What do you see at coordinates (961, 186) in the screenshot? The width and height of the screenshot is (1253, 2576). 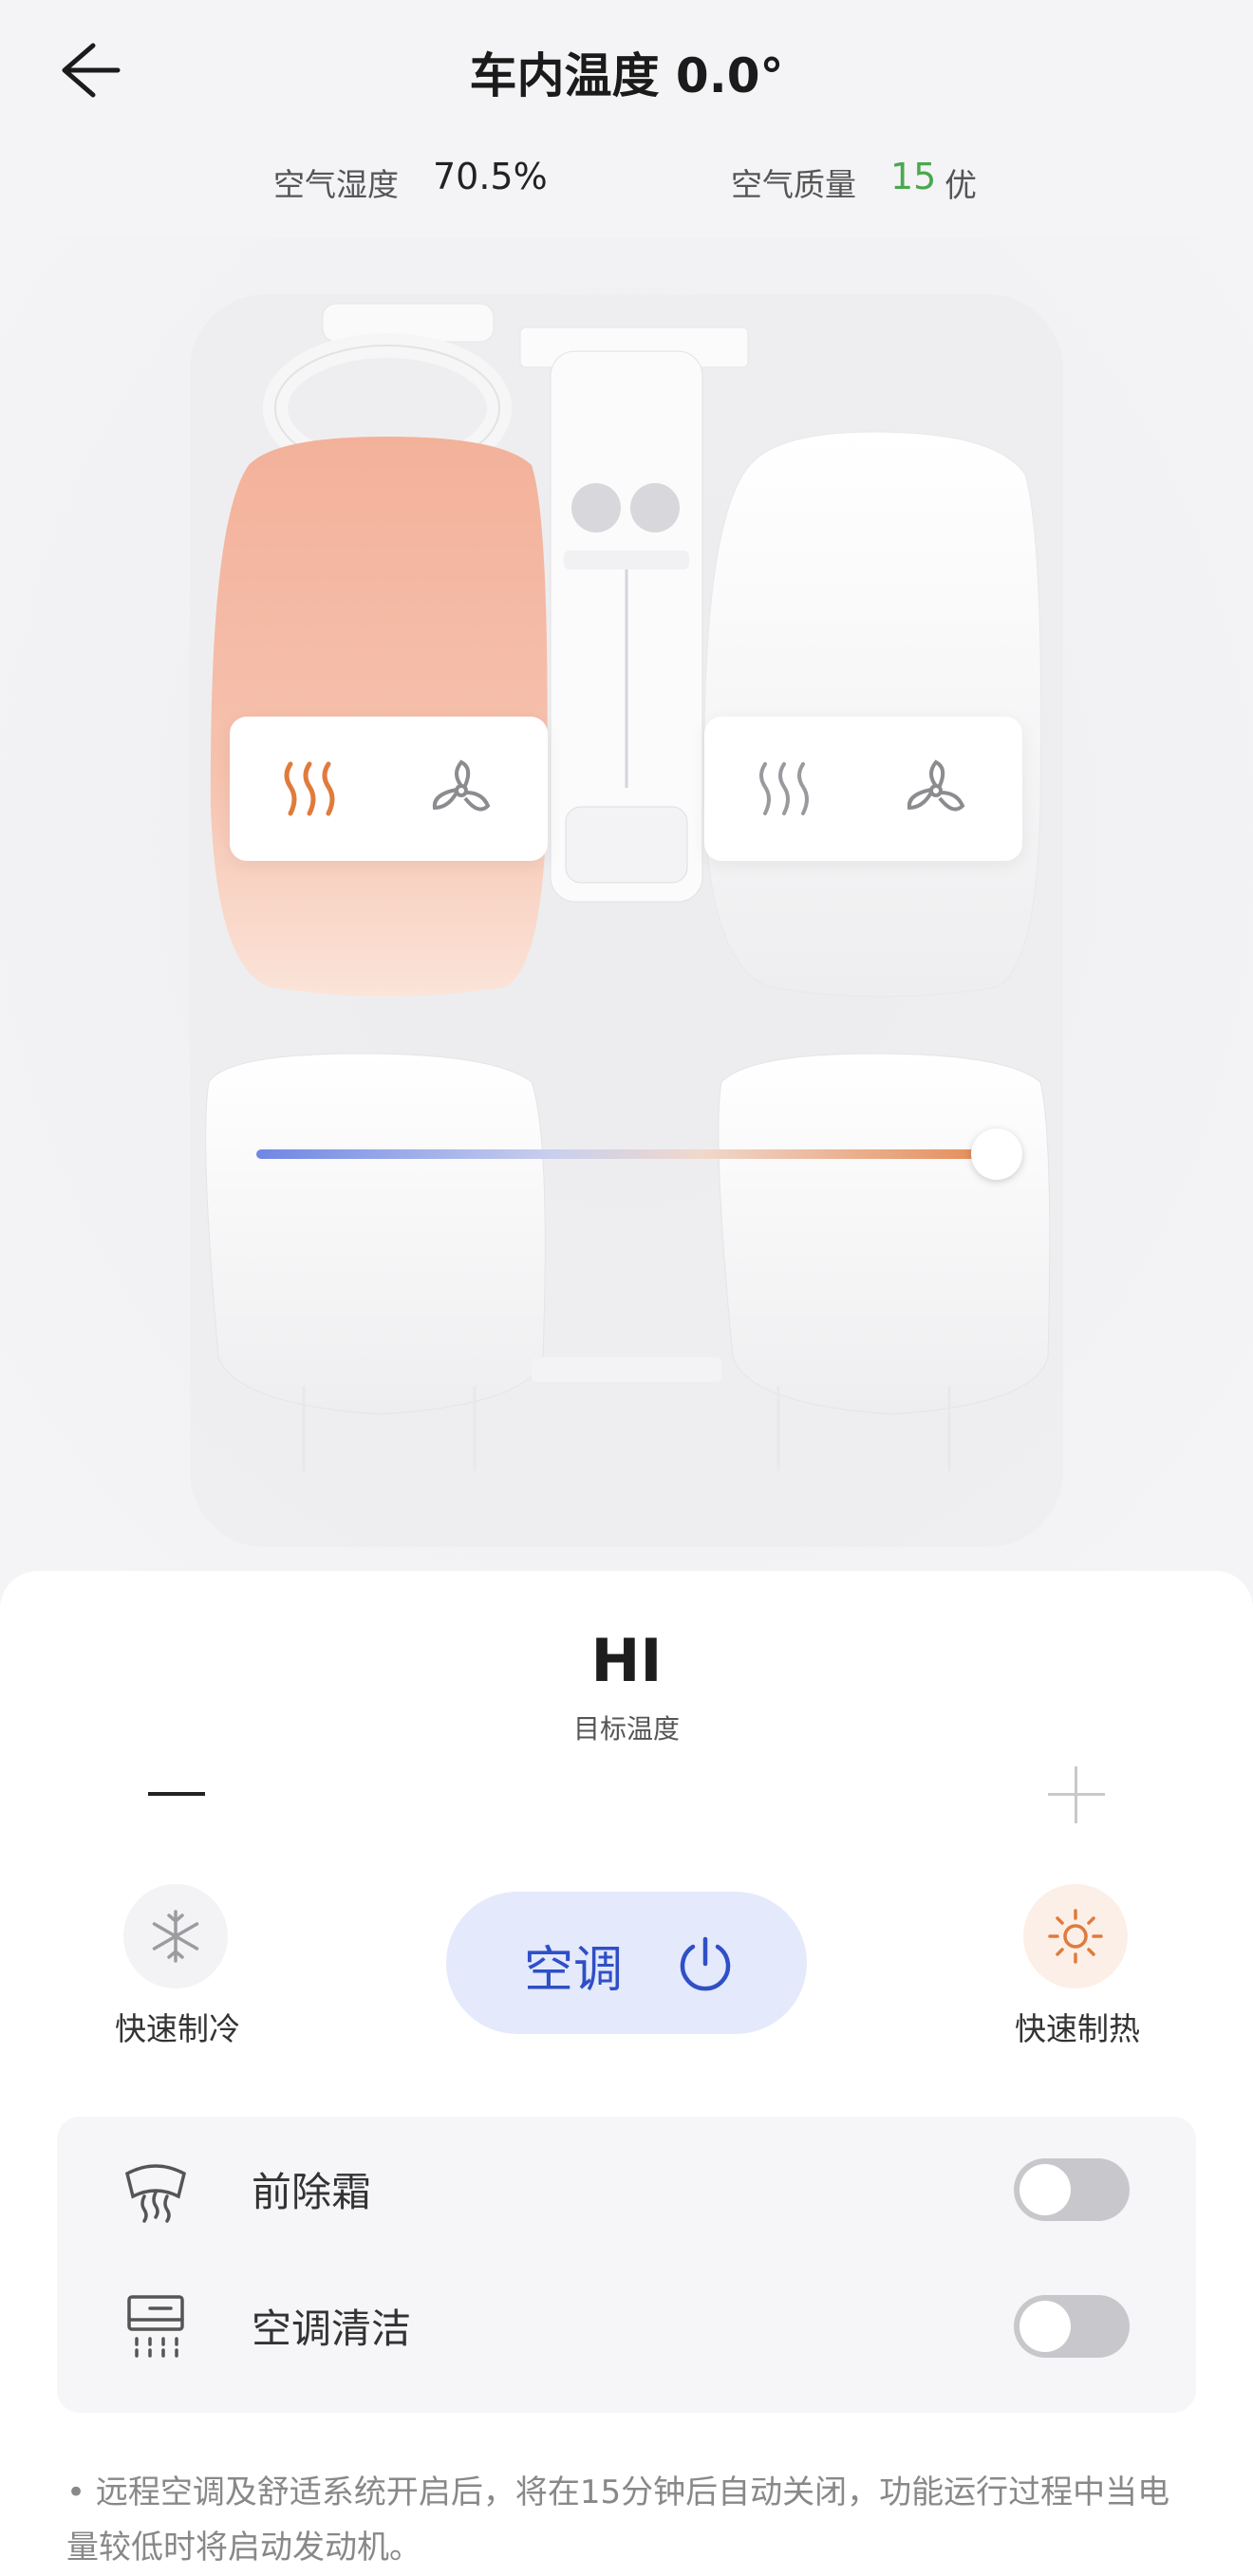 I see `air-quality-level: 优` at bounding box center [961, 186].